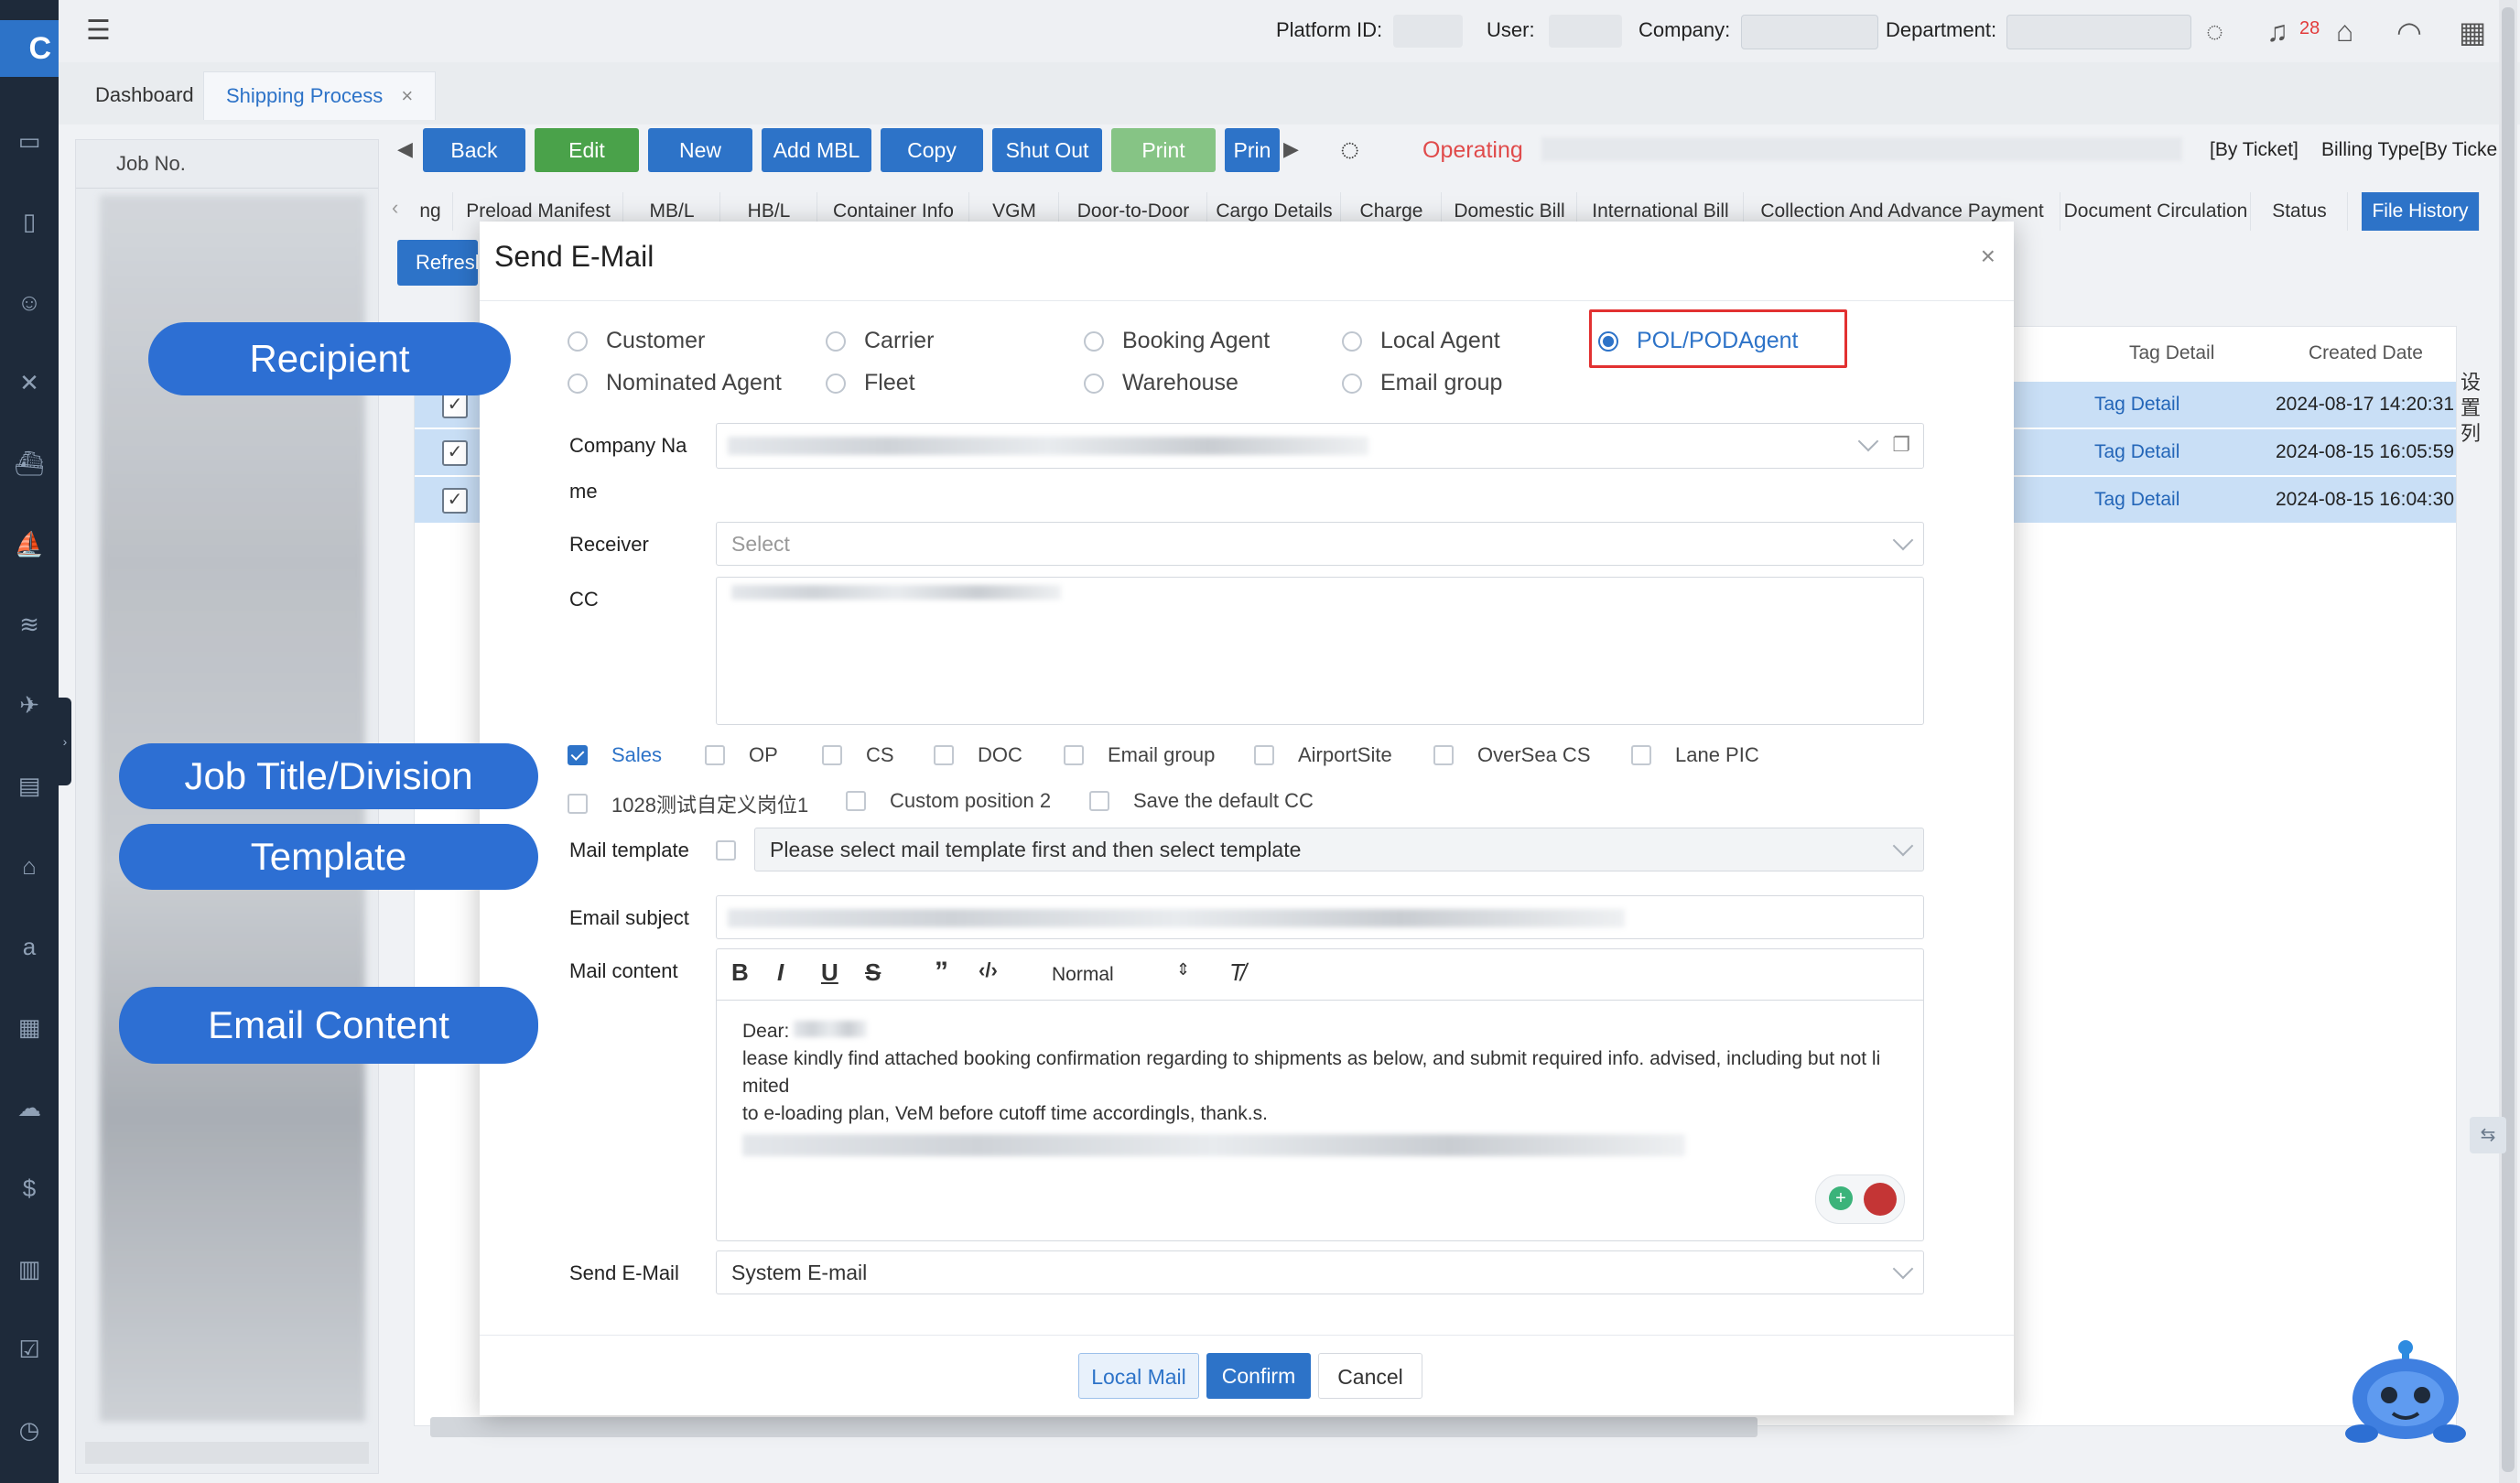 The image size is (2520, 1483). I want to click on tools-icon: ✕, so click(29, 382).